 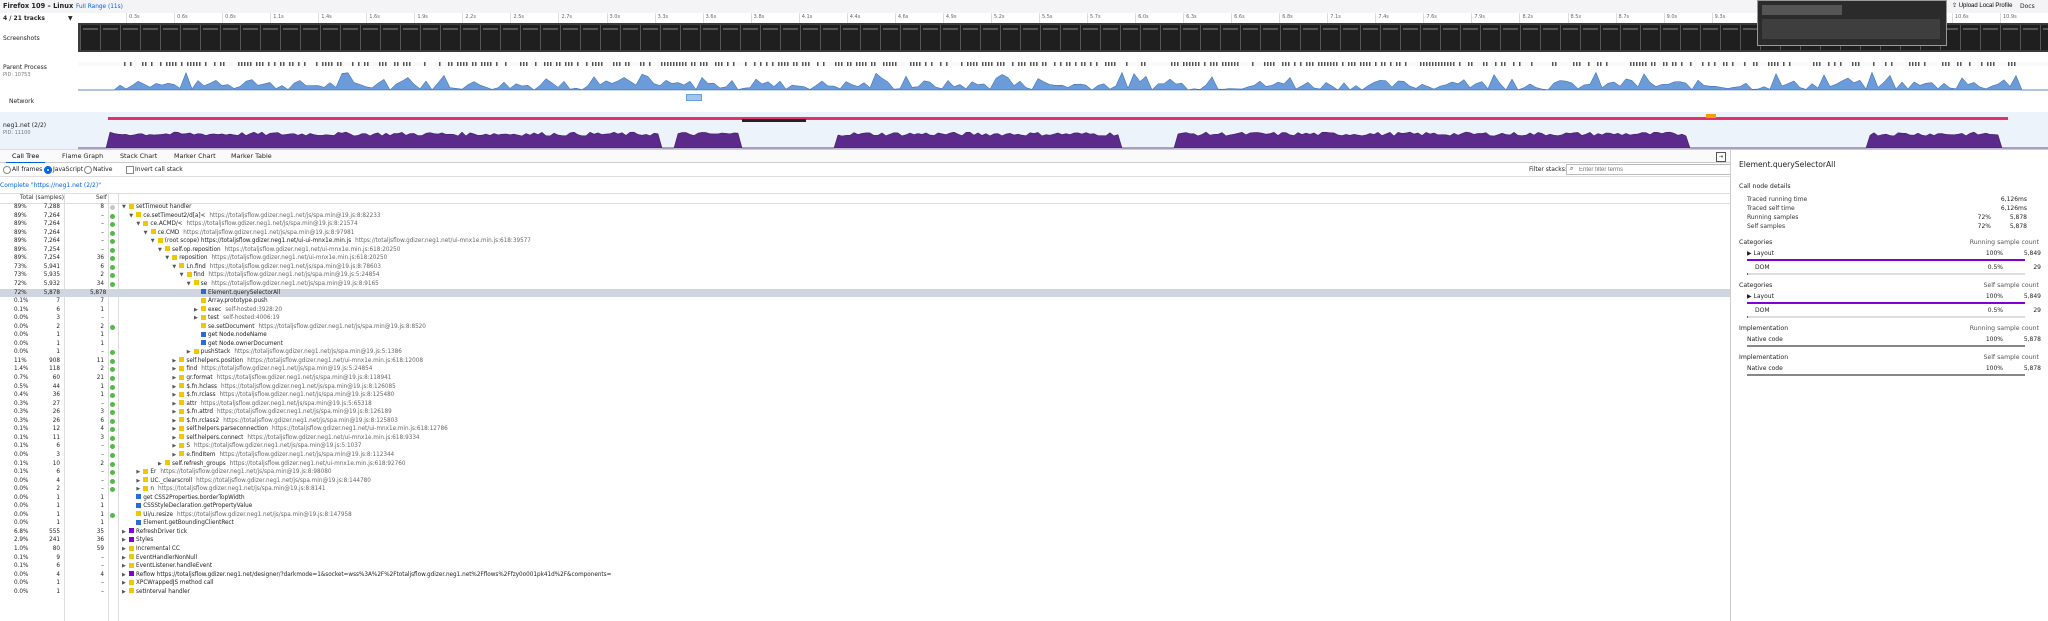 What do you see at coordinates (130, 170) in the screenshot?
I see `invert-call-stack-checkbox` at bounding box center [130, 170].